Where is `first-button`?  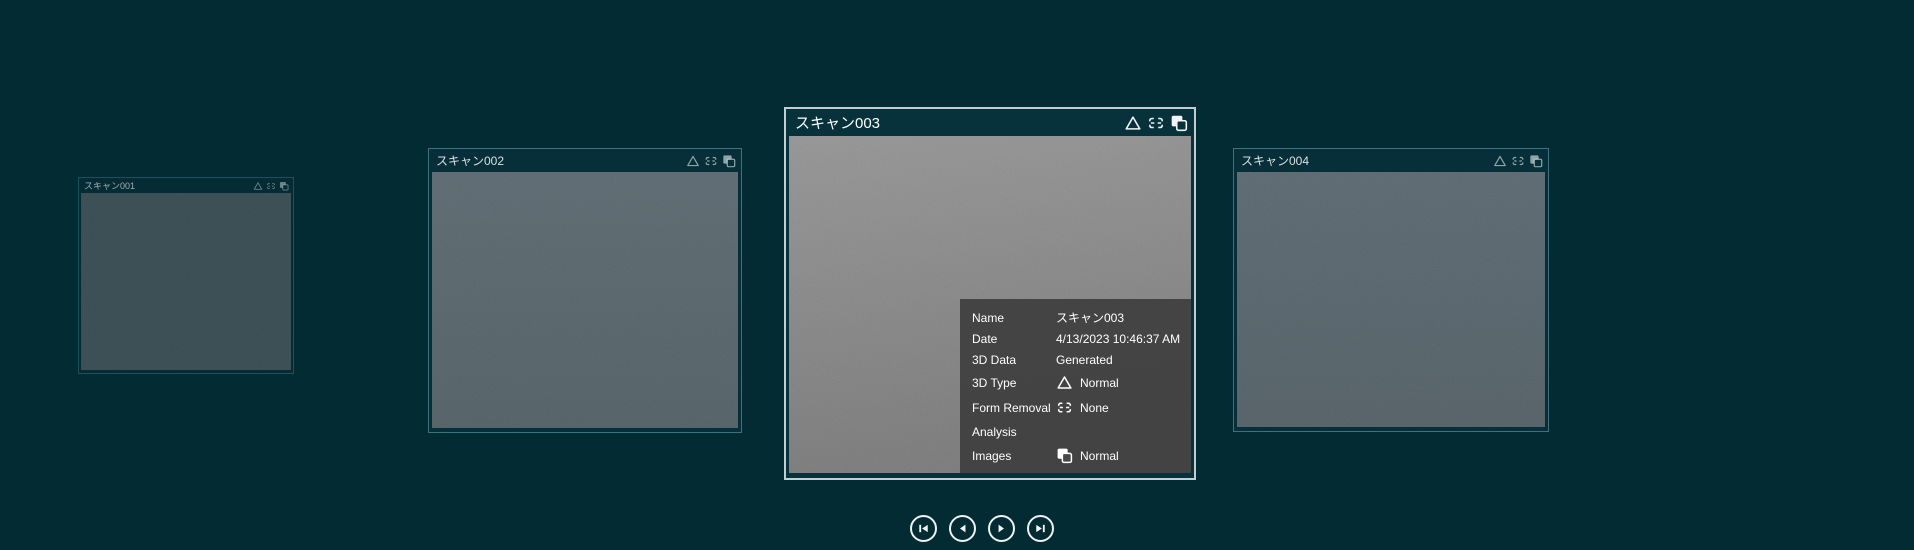 first-button is located at coordinates (923, 528).